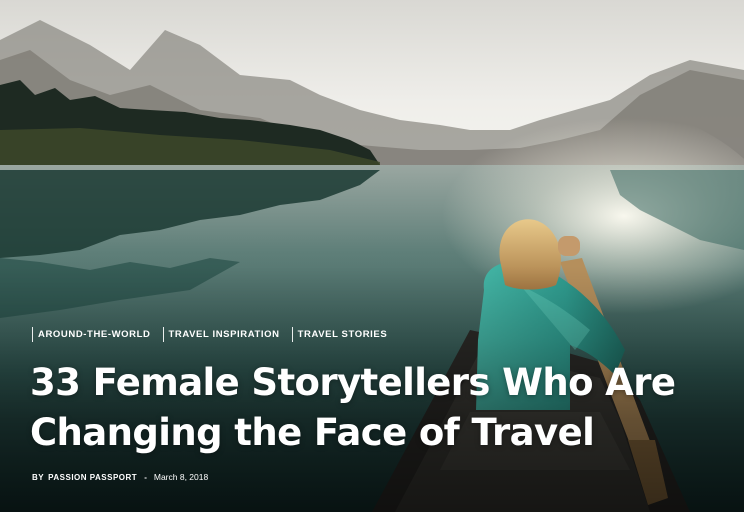  Describe the element at coordinates (91, 334) in the screenshot. I see `category-tag-around-the-world: AROUND-THE-WORLD` at that location.